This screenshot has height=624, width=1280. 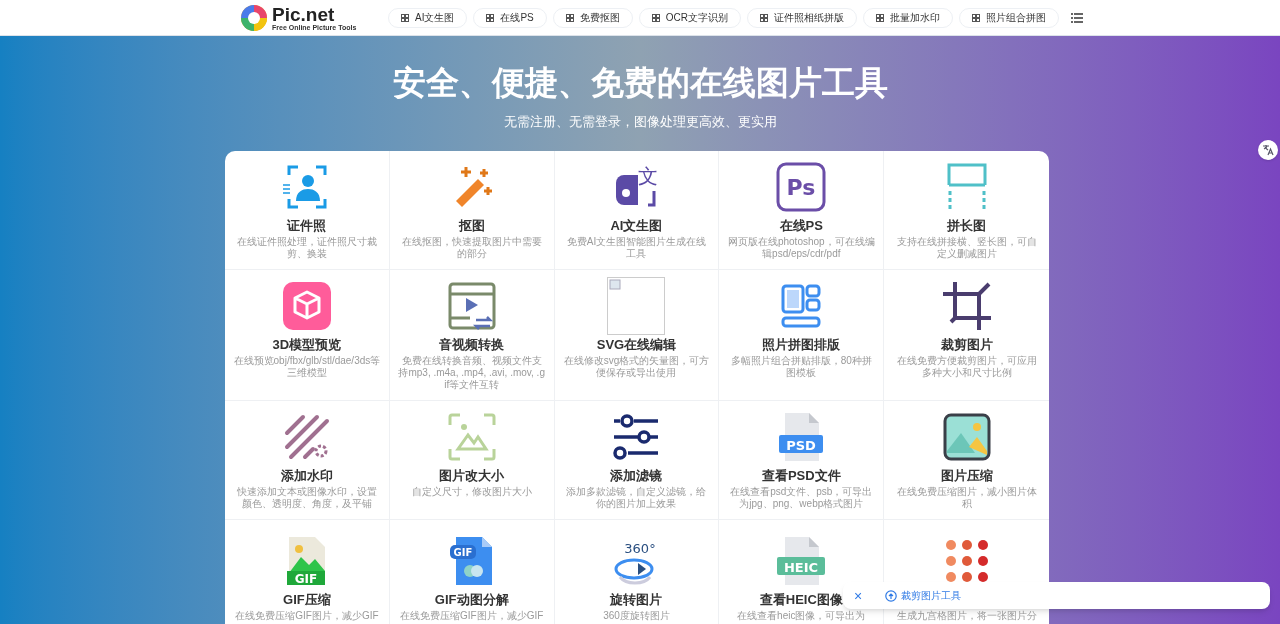 I want to click on tool-title: AI文生图, so click(x=636, y=225).